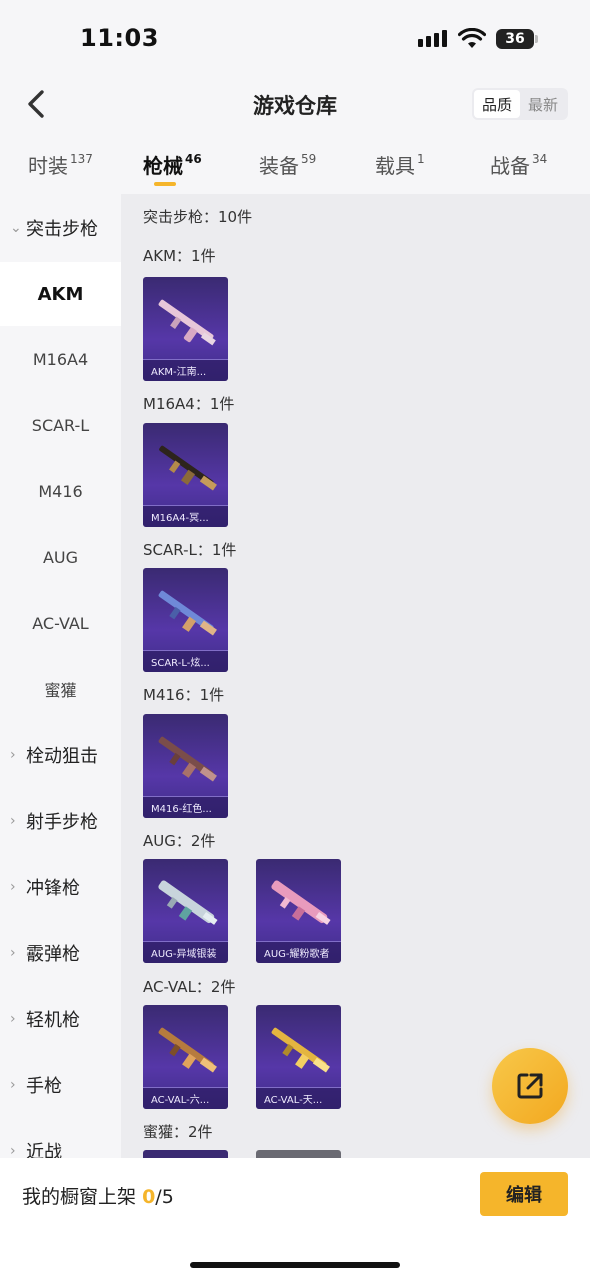 Image resolution: width=590 pixels, height=1280 pixels. I want to click on sidebar-group-bolt-sniper: › 栓动狙击, so click(60, 755).